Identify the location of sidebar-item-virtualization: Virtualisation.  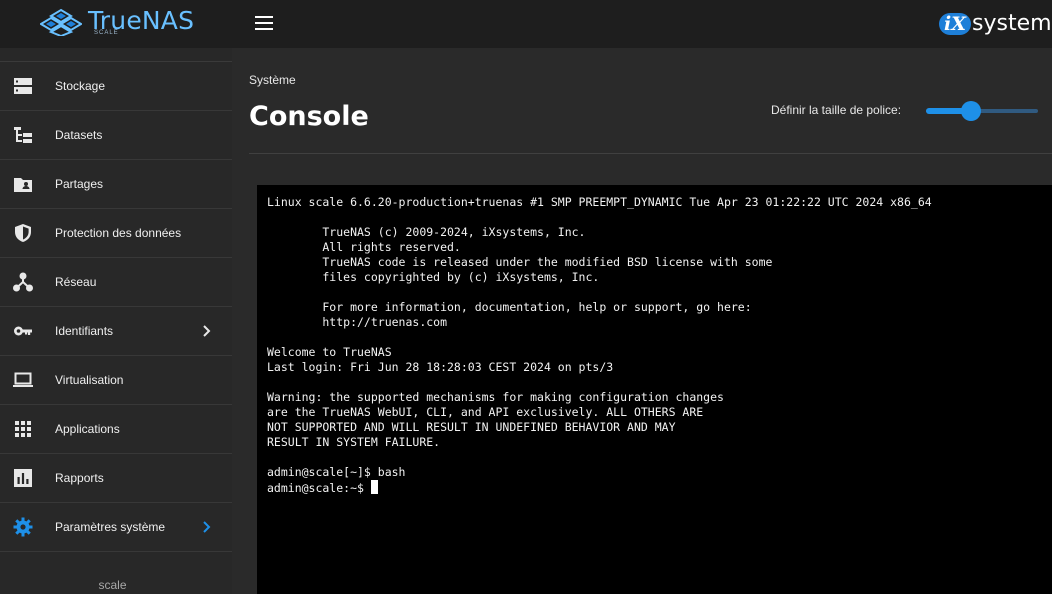
(116, 380).